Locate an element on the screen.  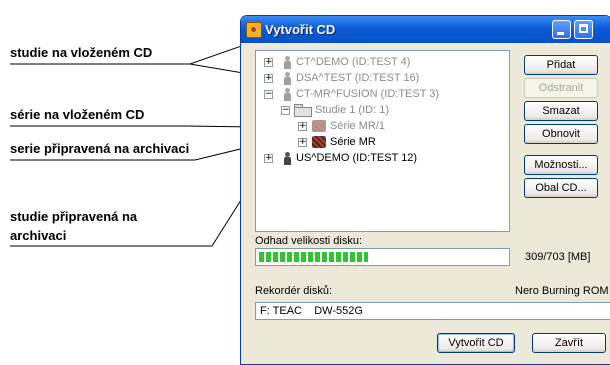
callout-study-for-archive-line2: archivaci is located at coordinates (38, 235).